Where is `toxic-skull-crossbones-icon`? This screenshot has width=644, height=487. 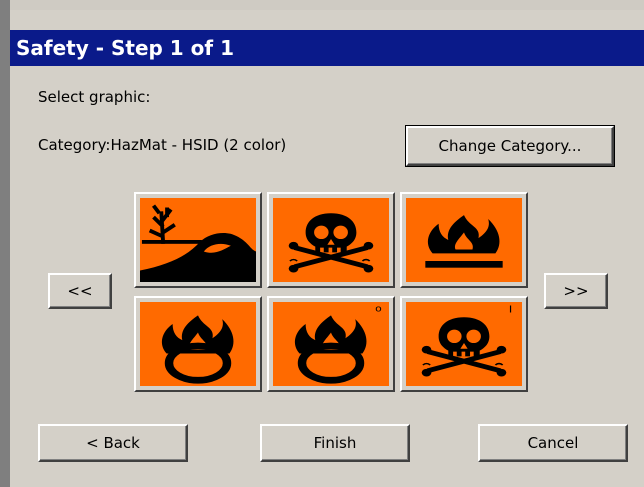
toxic-skull-crossbones-icon is located at coordinates (331, 240).